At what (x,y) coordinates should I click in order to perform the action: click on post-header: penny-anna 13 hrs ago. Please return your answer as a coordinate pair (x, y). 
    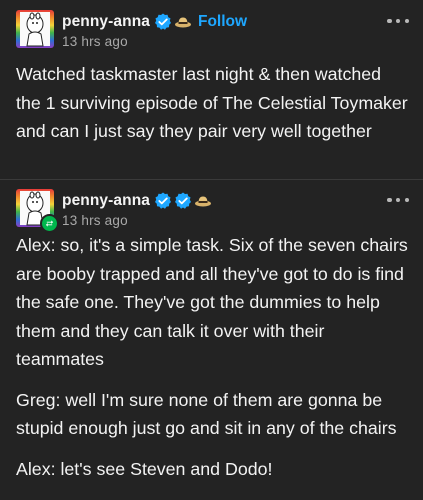
    Looking at the image, I should click on (242, 209).